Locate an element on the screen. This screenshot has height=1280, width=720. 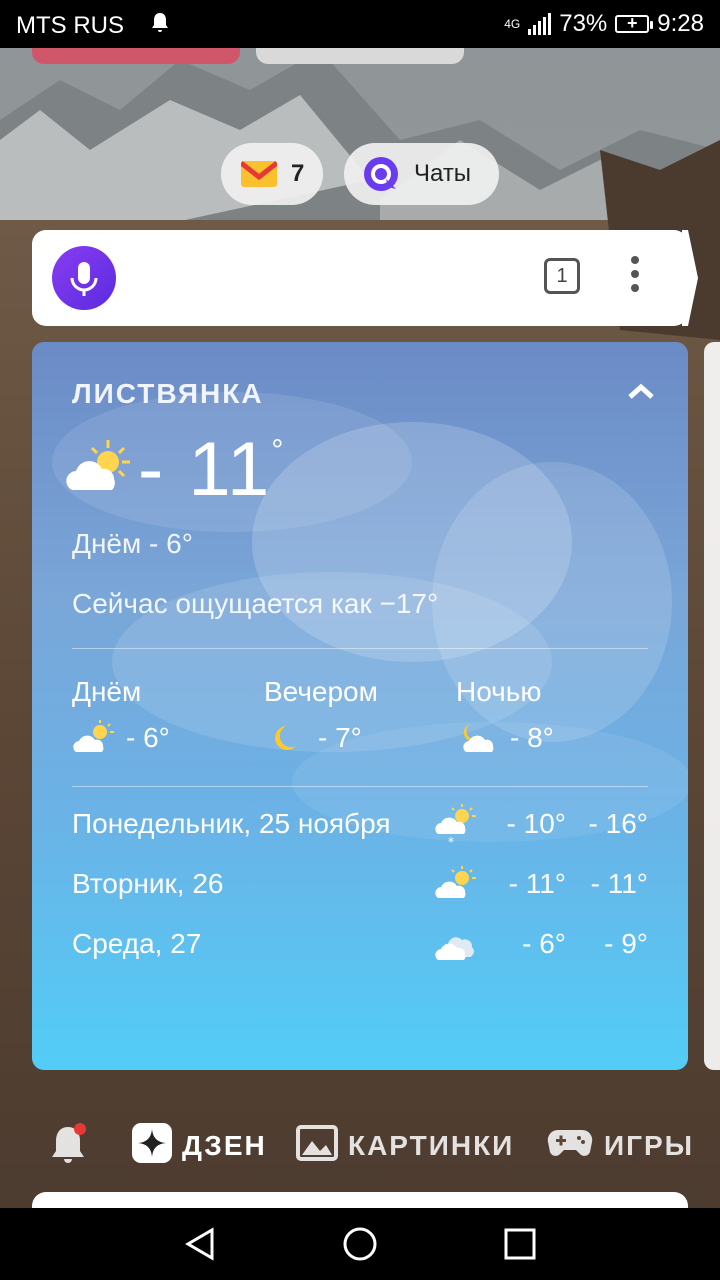
tabs-counter-button: 1 is located at coordinates (562, 276).